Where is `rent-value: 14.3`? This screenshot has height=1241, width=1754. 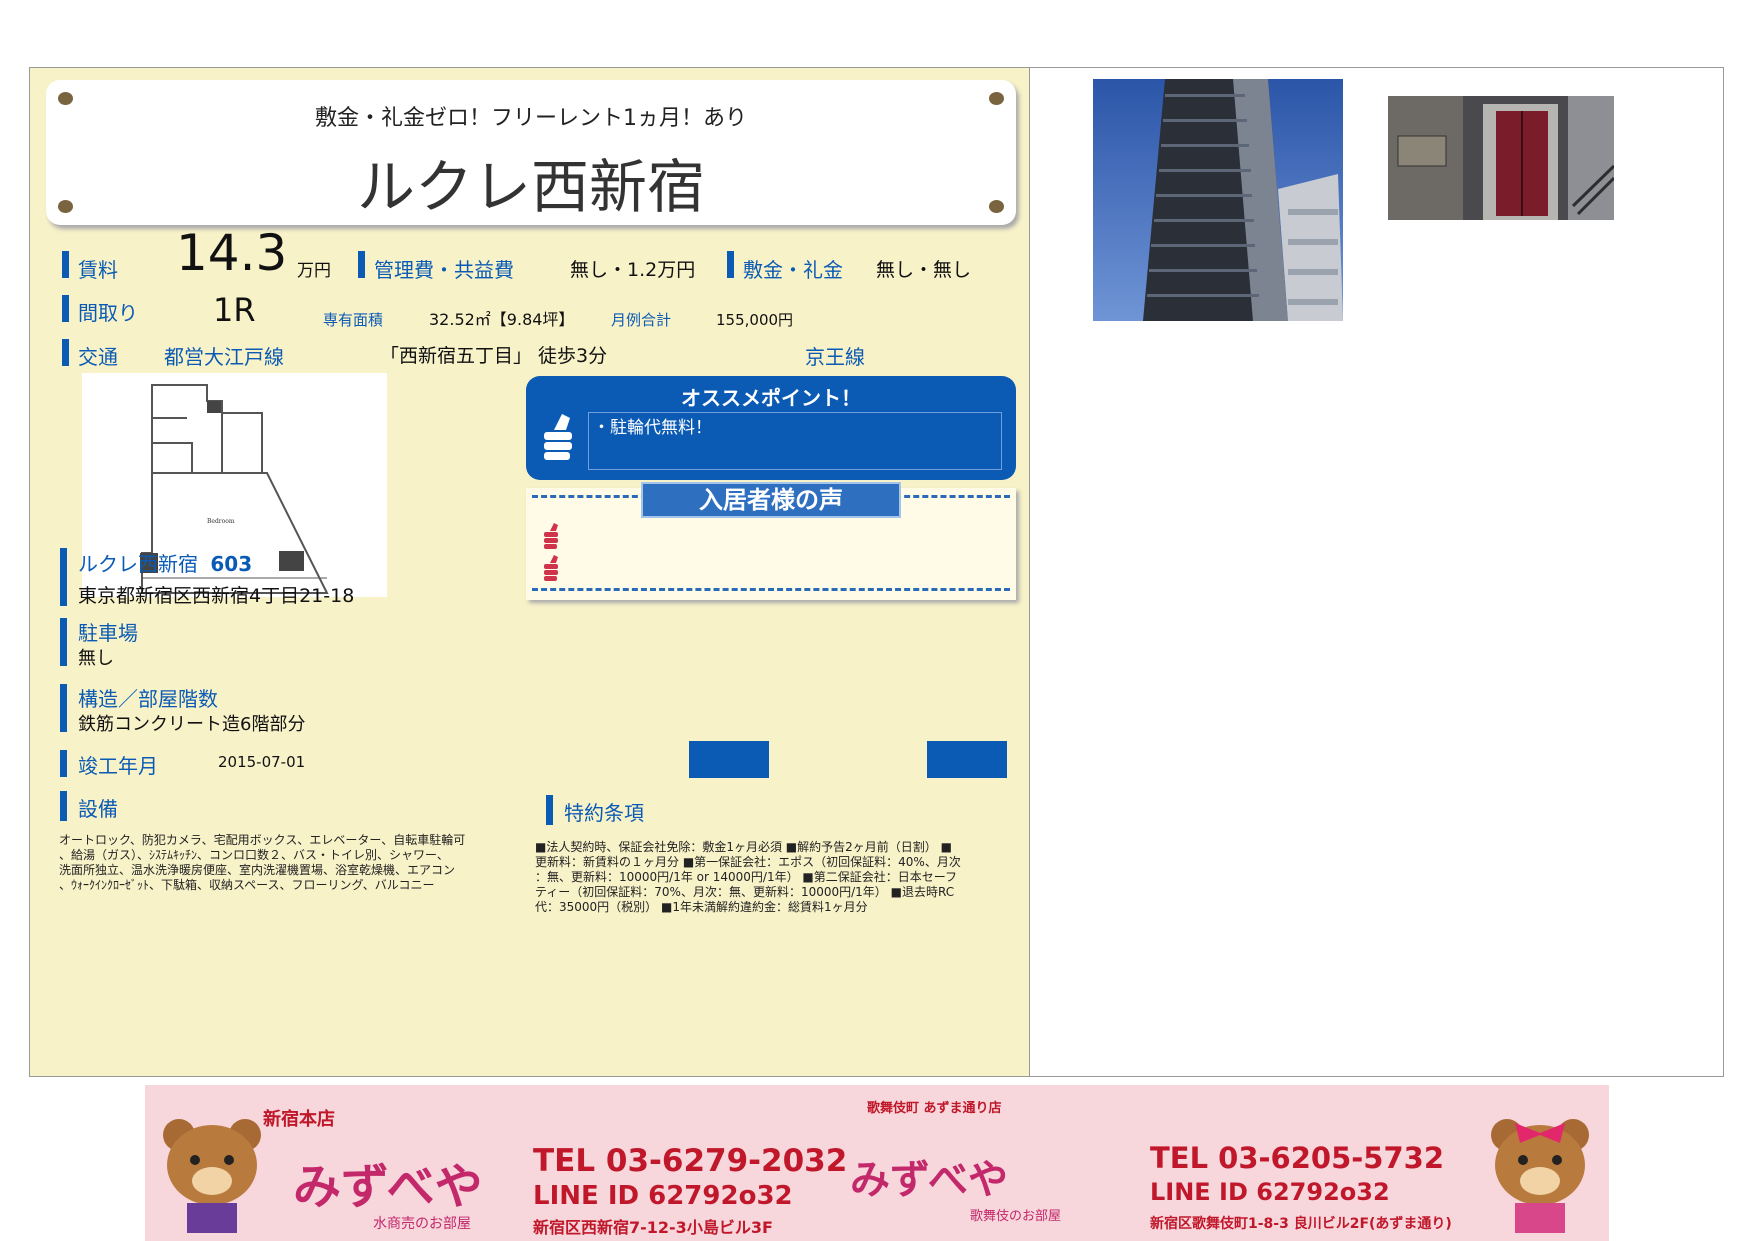 rent-value: 14.3 is located at coordinates (232, 253).